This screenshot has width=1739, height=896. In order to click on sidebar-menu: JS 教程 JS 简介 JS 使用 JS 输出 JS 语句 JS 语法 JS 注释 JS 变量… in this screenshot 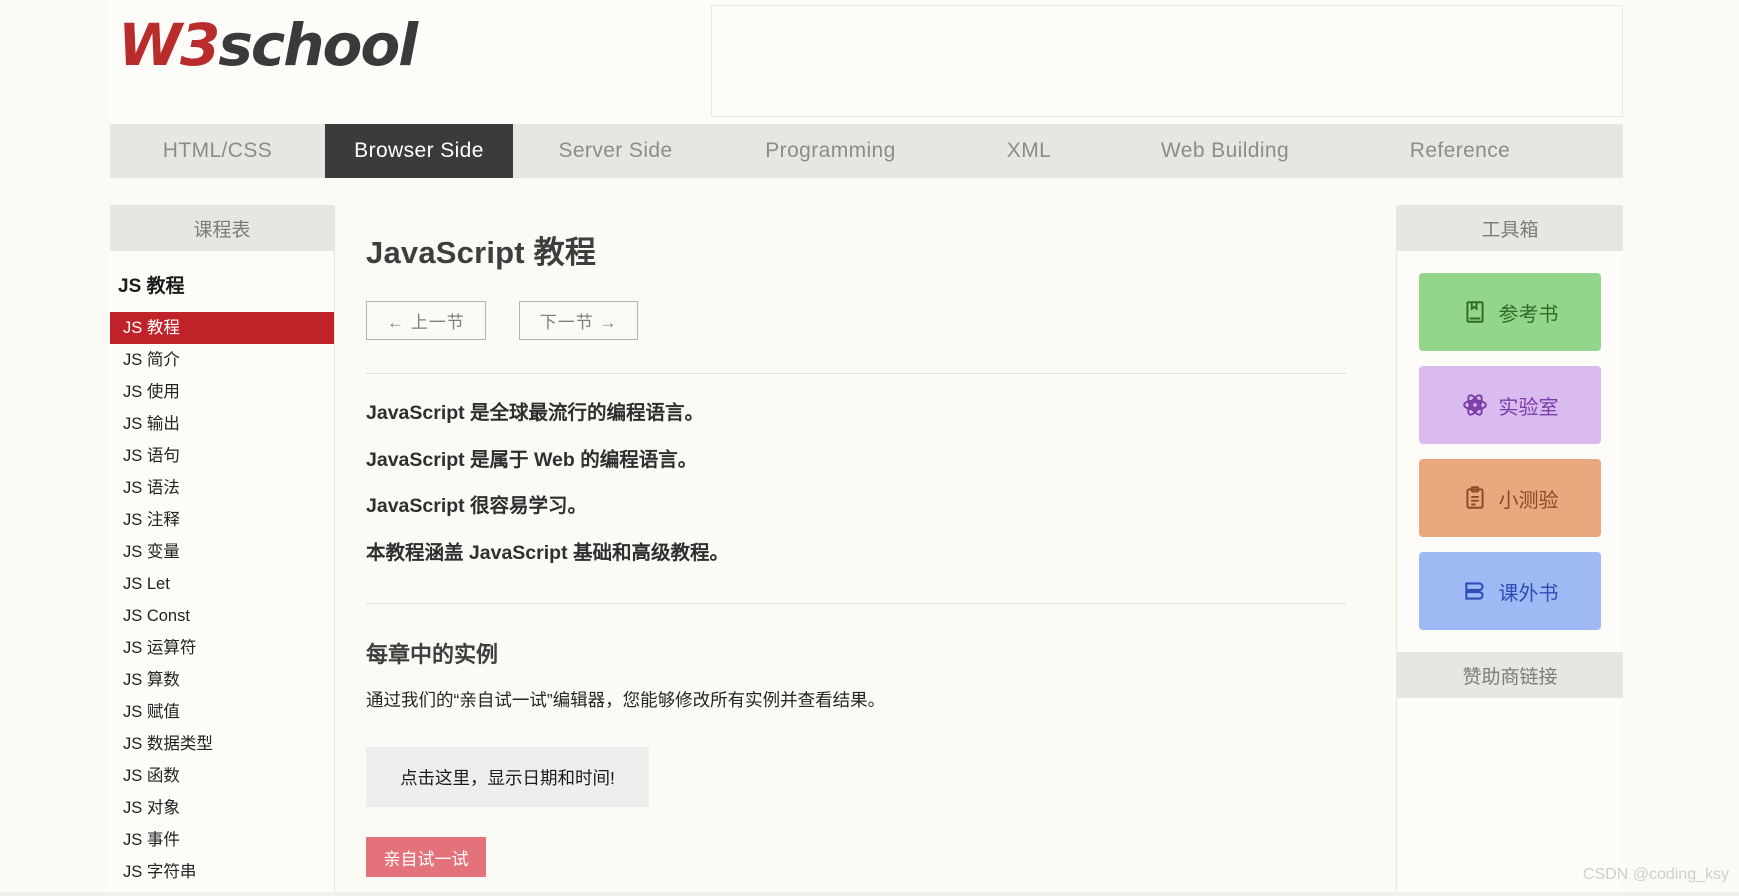, I will do `click(222, 600)`.